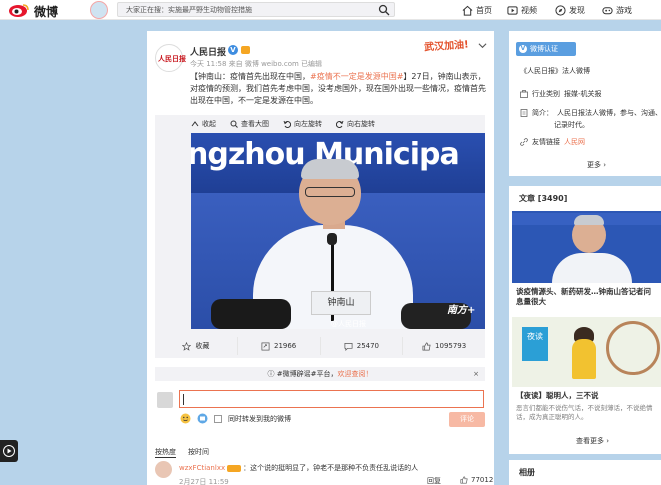 This screenshot has height=485, width=661. What do you see at coordinates (624, 10) in the screenshot?
I see `nav-game-label: 游戏` at bounding box center [624, 10].